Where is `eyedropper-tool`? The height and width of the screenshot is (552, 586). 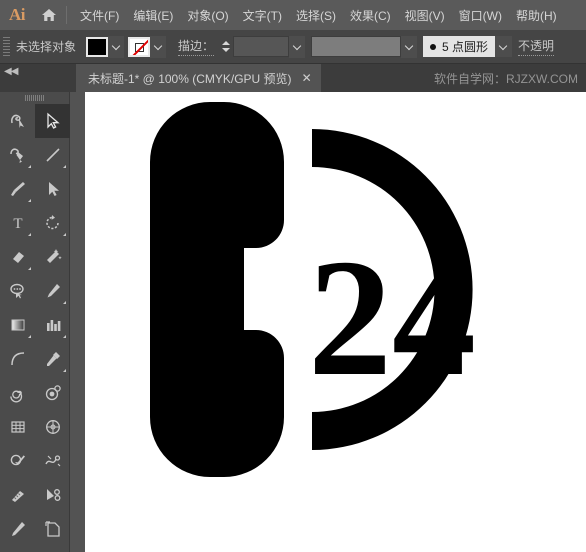 eyedropper-tool is located at coordinates (52, 359).